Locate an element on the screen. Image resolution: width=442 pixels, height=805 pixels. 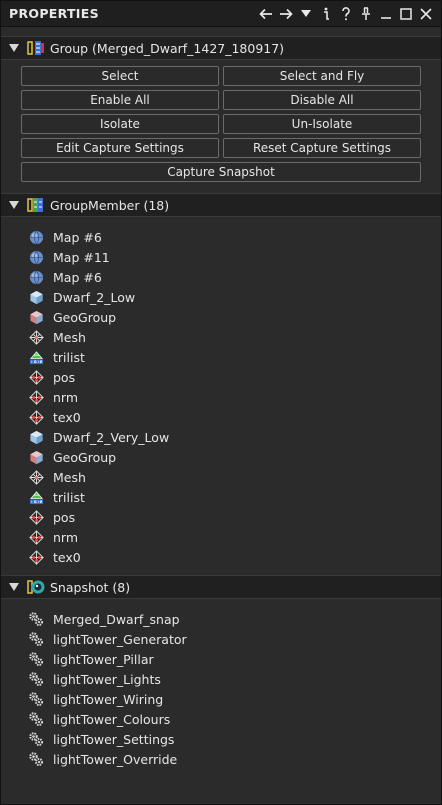
list-item: Merged_Dwarf_snap is located at coordinates (234, 619).